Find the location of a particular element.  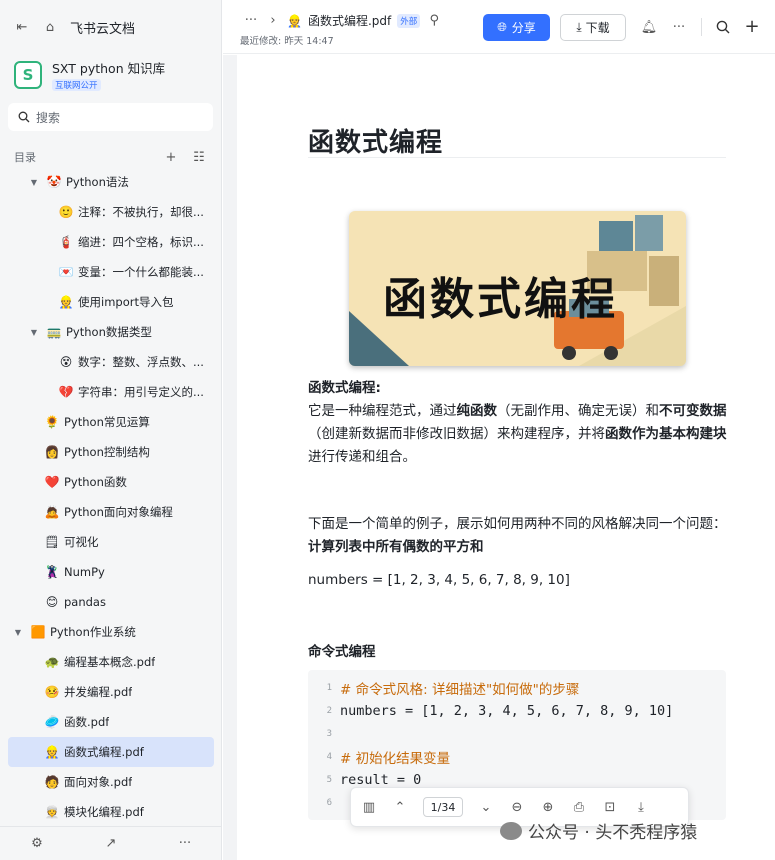

add-icon: + is located at coordinates (171, 157).